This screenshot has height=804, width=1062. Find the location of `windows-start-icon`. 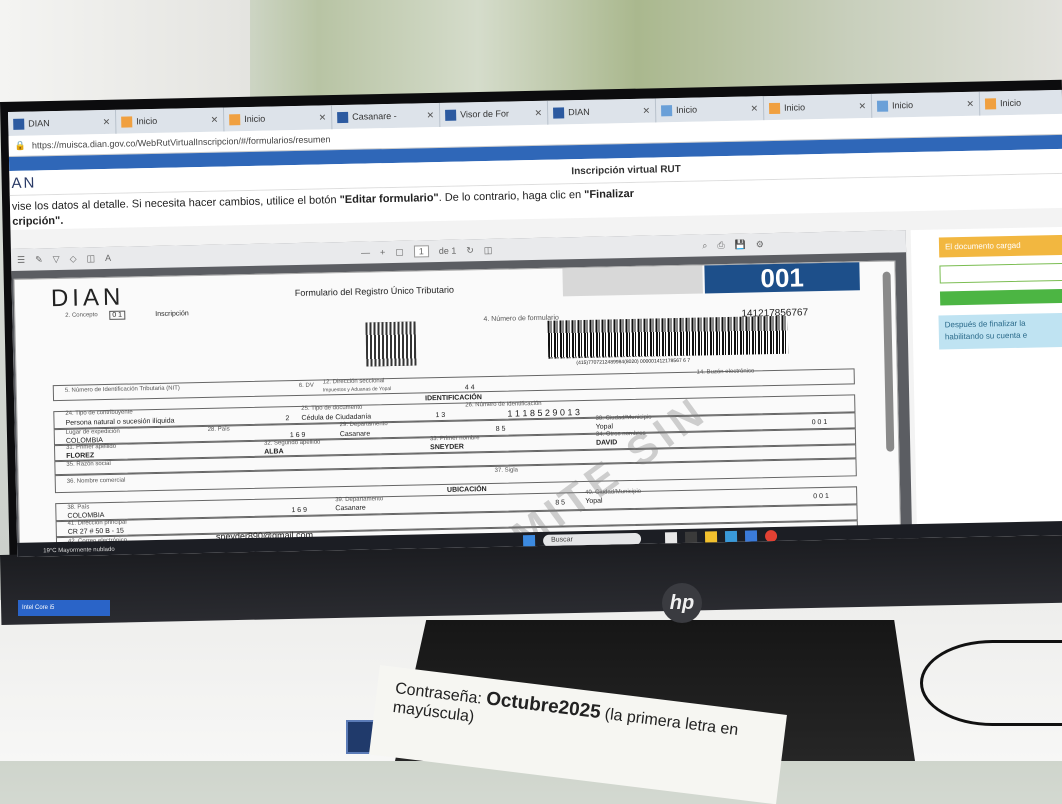

windows-start-icon is located at coordinates (529, 541).